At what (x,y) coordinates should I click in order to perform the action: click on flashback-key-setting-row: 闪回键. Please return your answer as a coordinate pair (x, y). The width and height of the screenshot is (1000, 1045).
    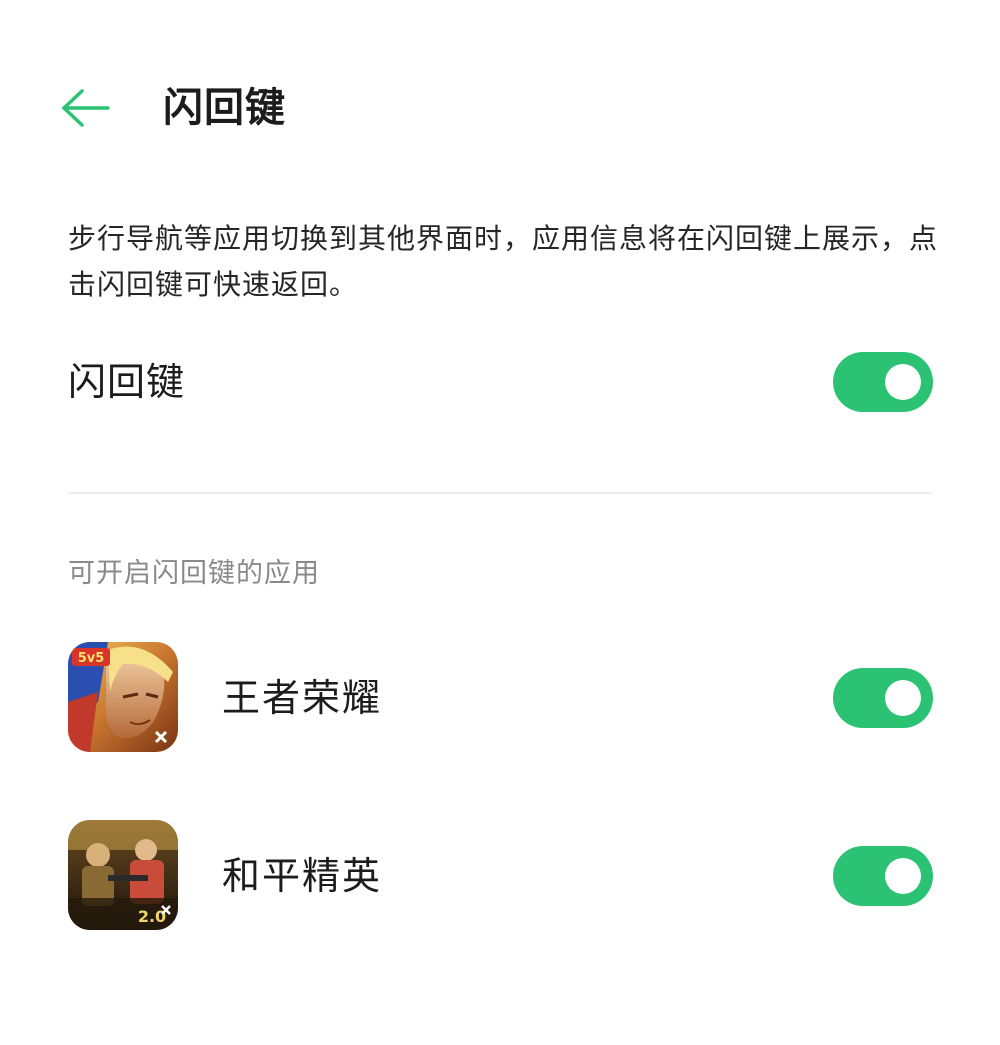
    Looking at the image, I should click on (500, 382).